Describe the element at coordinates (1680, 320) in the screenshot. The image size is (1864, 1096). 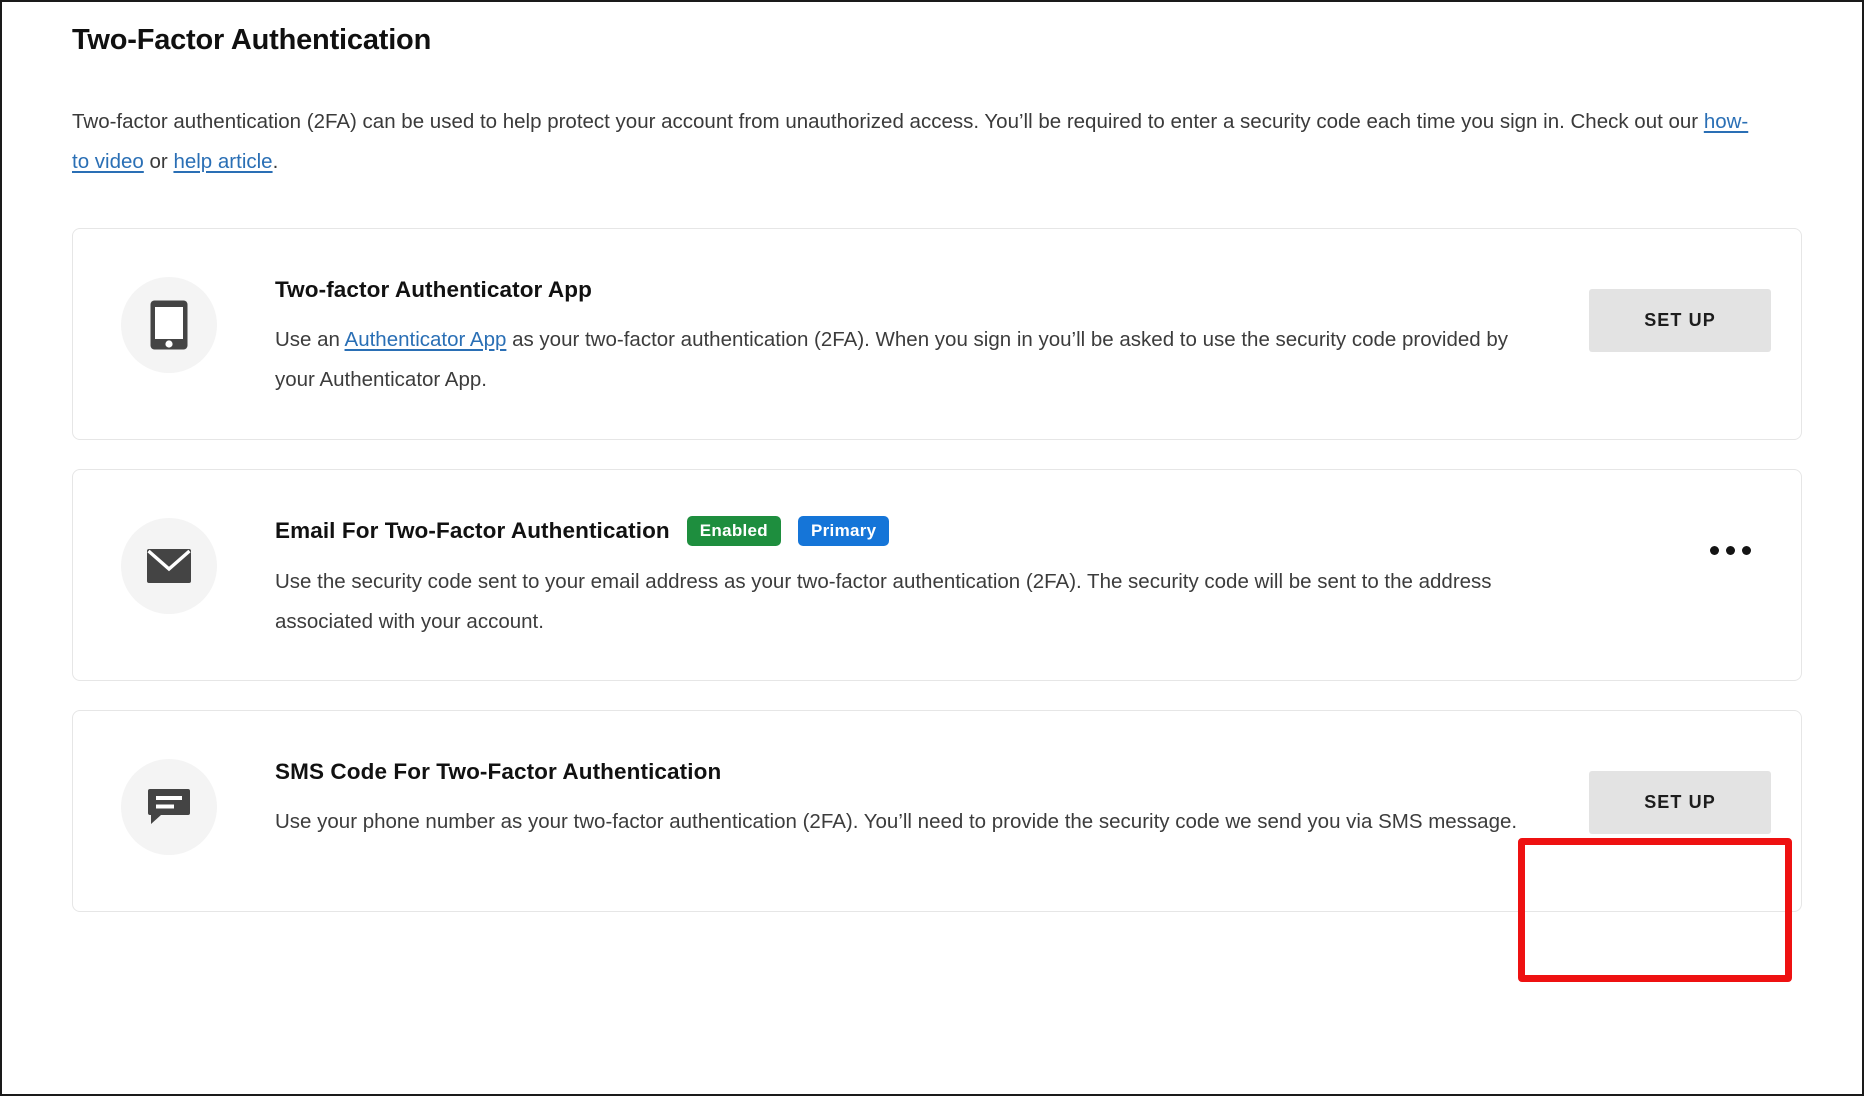
I see `authenticator-app-set-up-button: SET UP` at that location.